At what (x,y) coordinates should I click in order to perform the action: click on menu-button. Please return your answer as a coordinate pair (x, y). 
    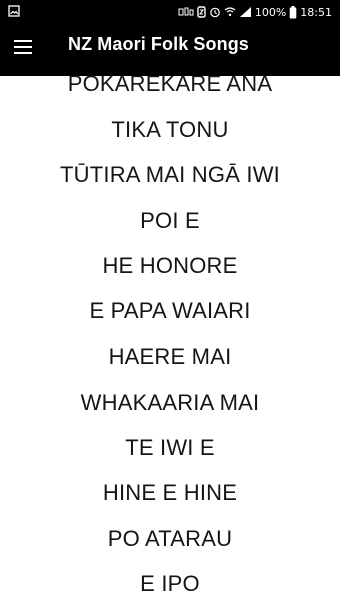
    Looking at the image, I should click on (23, 47).